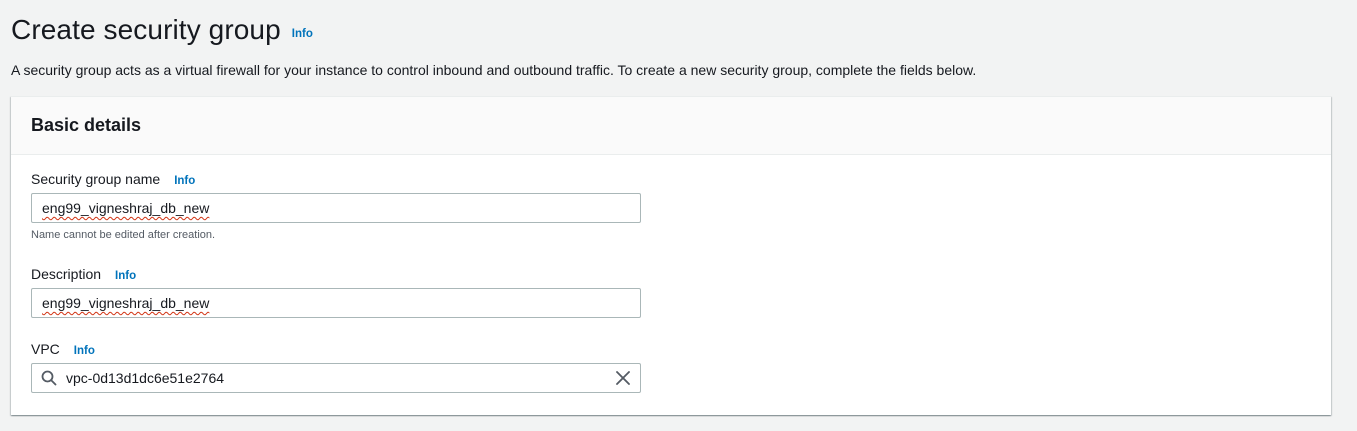  I want to click on security-group-name-input: eng99_vigneshraj_db_new, so click(336, 208).